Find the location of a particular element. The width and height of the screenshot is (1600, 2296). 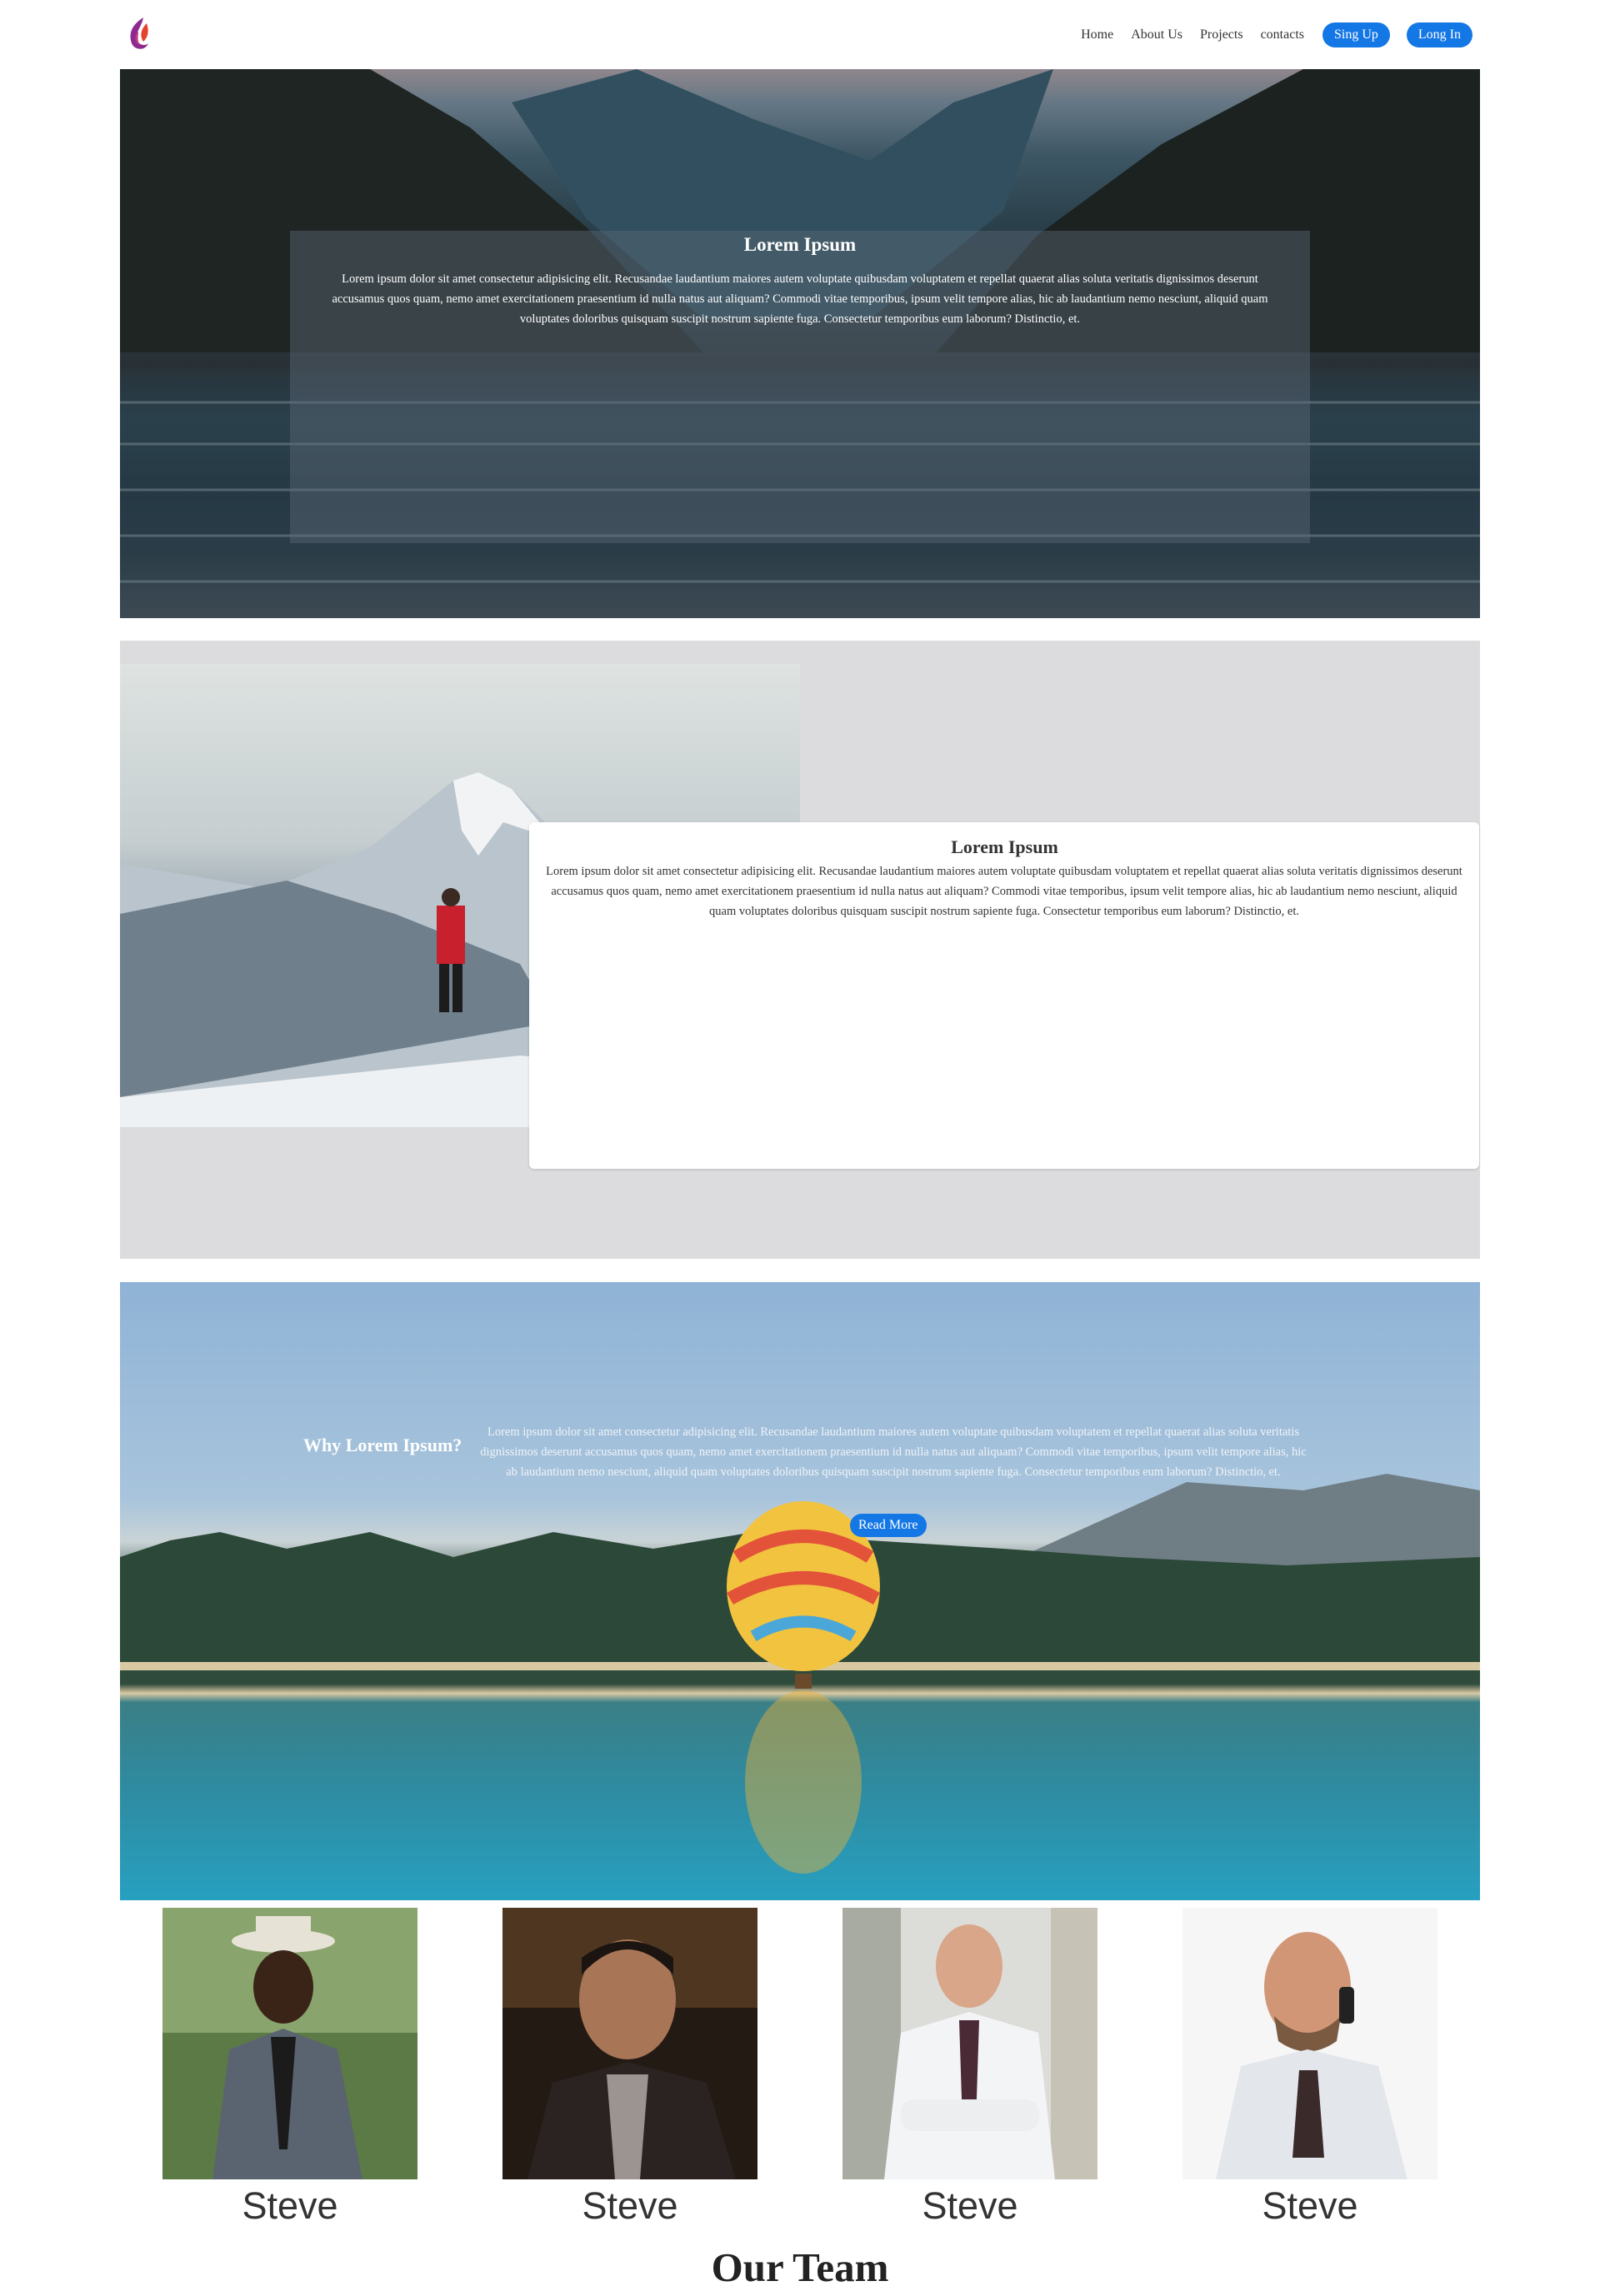

nav-link-about-us: About Us is located at coordinates (1156, 34).